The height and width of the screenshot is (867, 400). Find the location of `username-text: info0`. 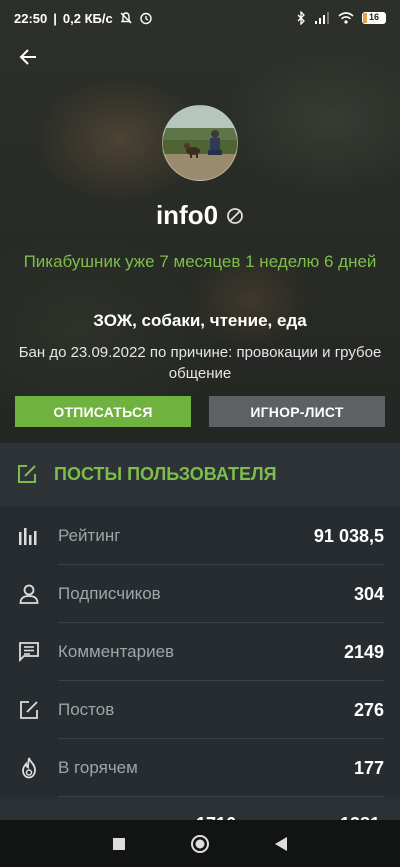

username-text: info0 is located at coordinates (187, 215).